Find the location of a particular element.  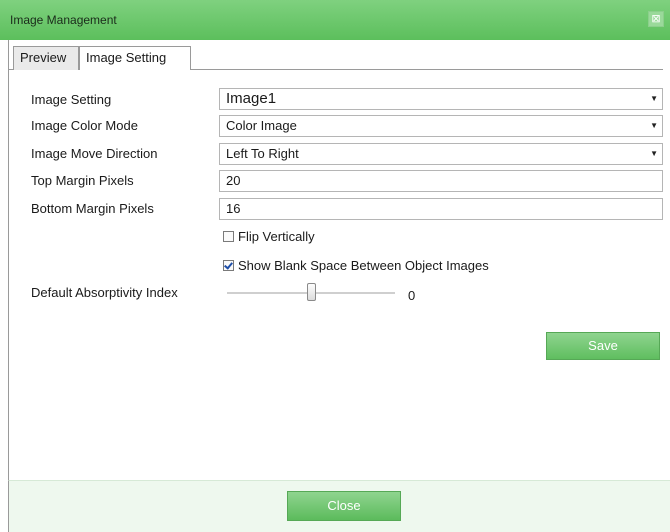

absorptivity-slider-thumb is located at coordinates (311, 292).